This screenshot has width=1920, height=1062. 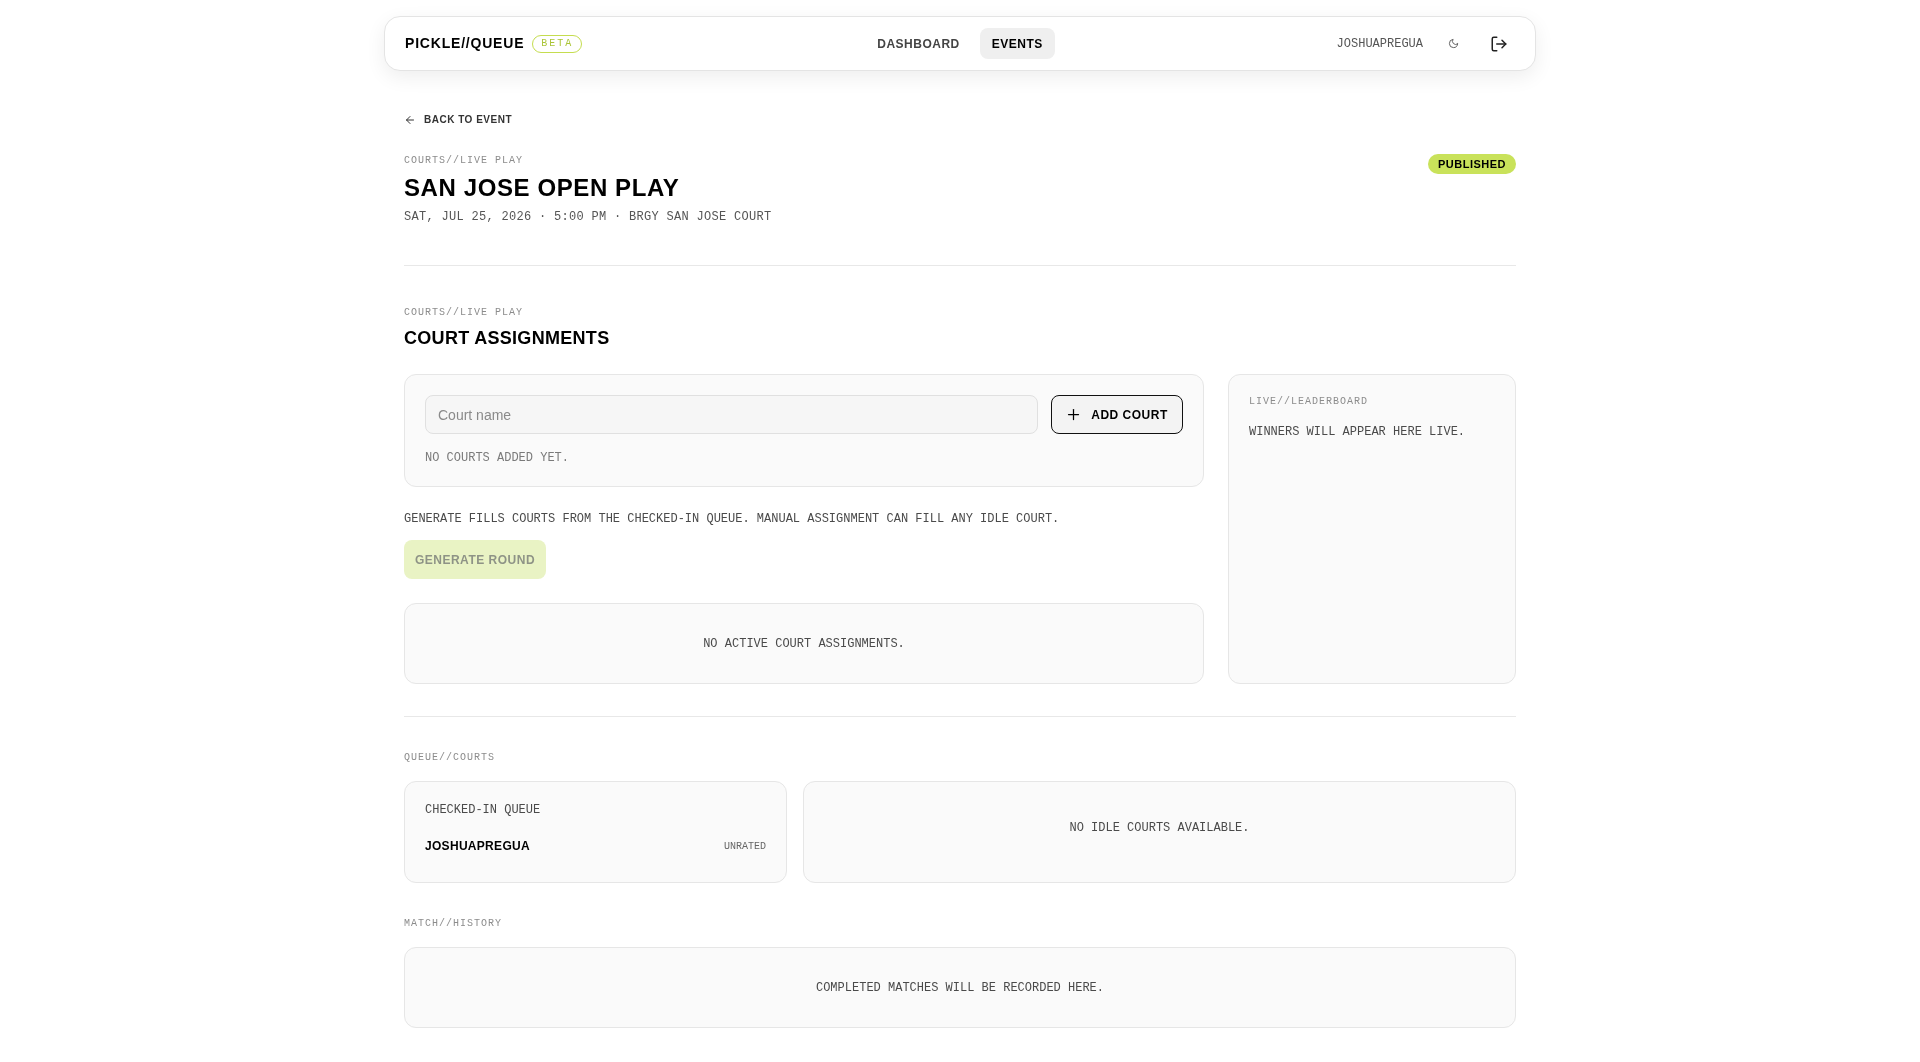 What do you see at coordinates (745, 846) in the screenshot?
I see `player-rating: UNRATED` at bounding box center [745, 846].